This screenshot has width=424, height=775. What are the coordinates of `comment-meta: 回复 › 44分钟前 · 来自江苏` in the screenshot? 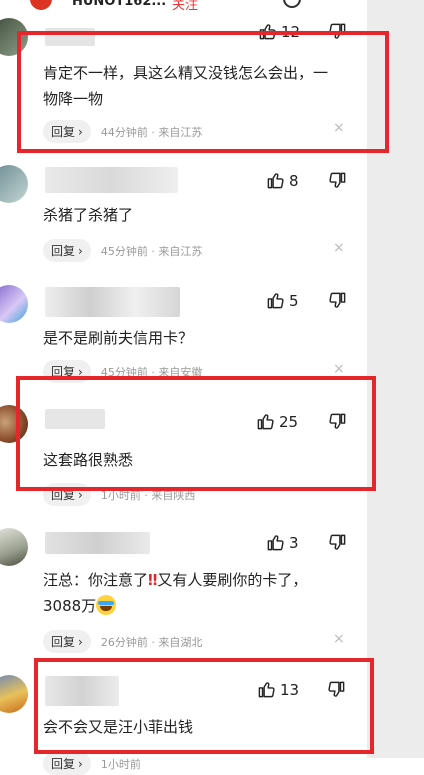 It's located at (122, 131).